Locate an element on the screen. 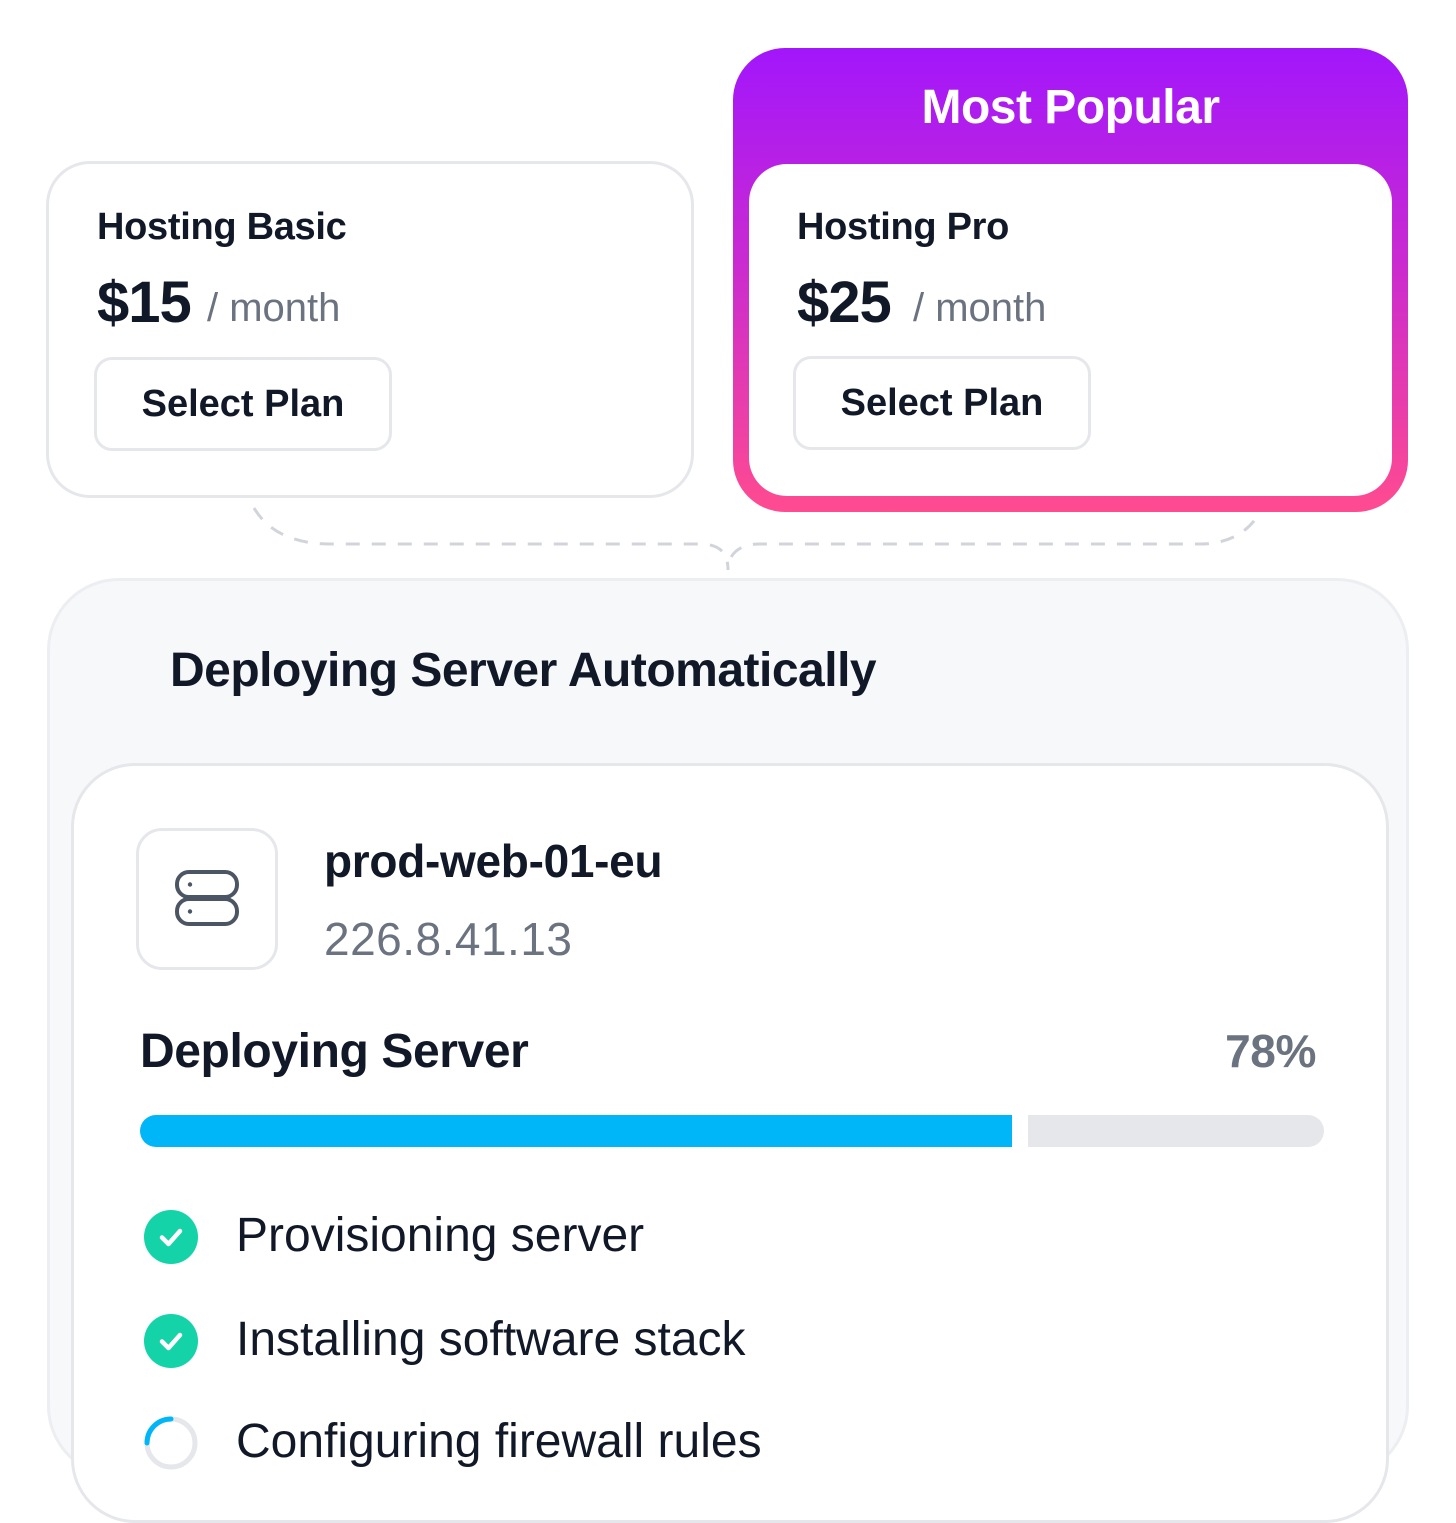 Image resolution: width=1456 pixels, height=1523 pixels. server-icon is located at coordinates (207, 898).